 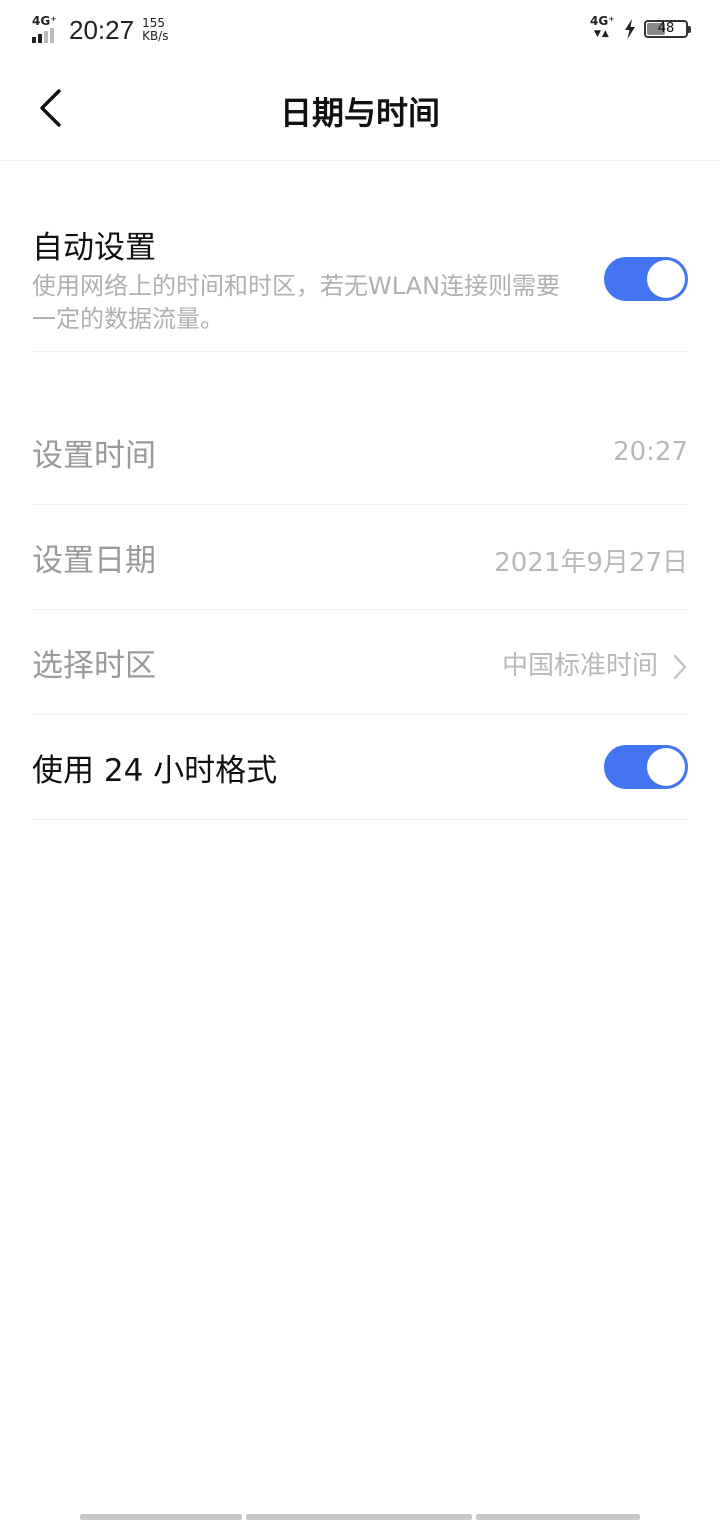 I want to click on auto-setting-row: 自动设置 使用网络上的时间和时区，若无WLAN连接则需要一定的数据流量。, so click(x=360, y=281).